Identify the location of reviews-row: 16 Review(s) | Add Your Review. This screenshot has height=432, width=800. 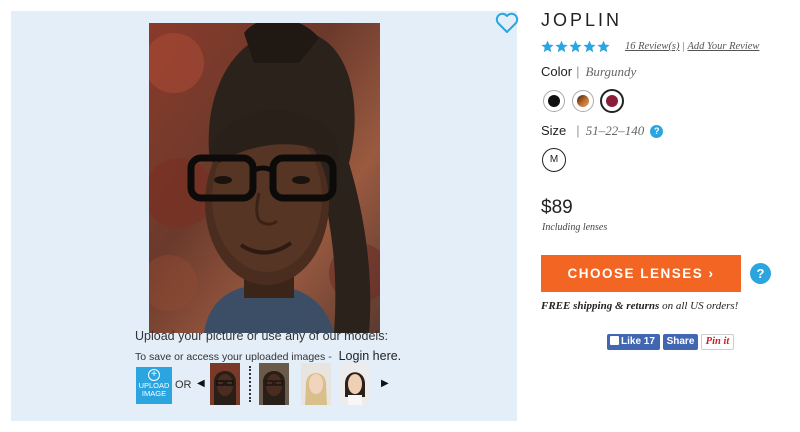
(692, 46).